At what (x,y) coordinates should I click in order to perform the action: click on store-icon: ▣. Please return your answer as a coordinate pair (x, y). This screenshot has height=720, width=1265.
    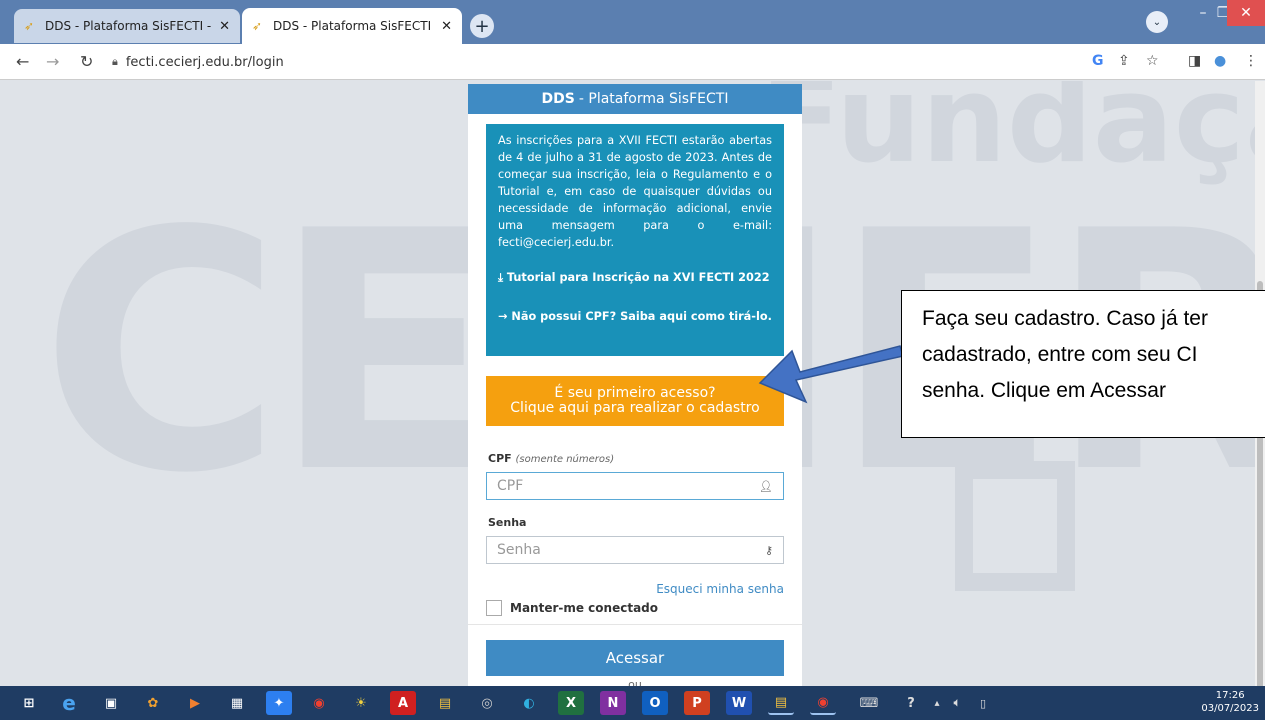
    Looking at the image, I should click on (111, 703).